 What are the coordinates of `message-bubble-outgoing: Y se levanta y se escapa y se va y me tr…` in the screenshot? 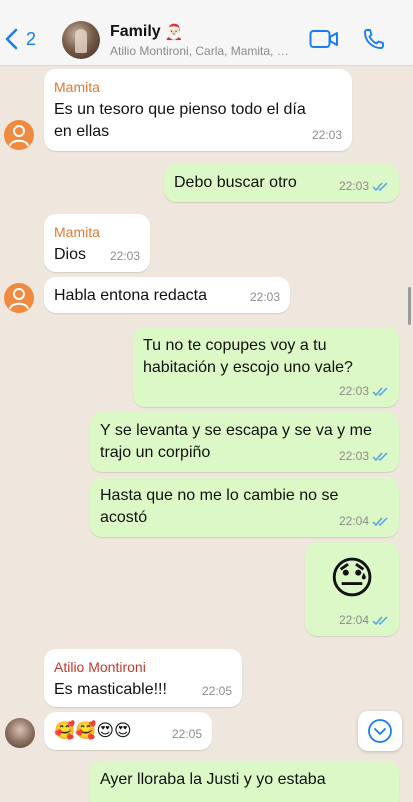 It's located at (244, 442).